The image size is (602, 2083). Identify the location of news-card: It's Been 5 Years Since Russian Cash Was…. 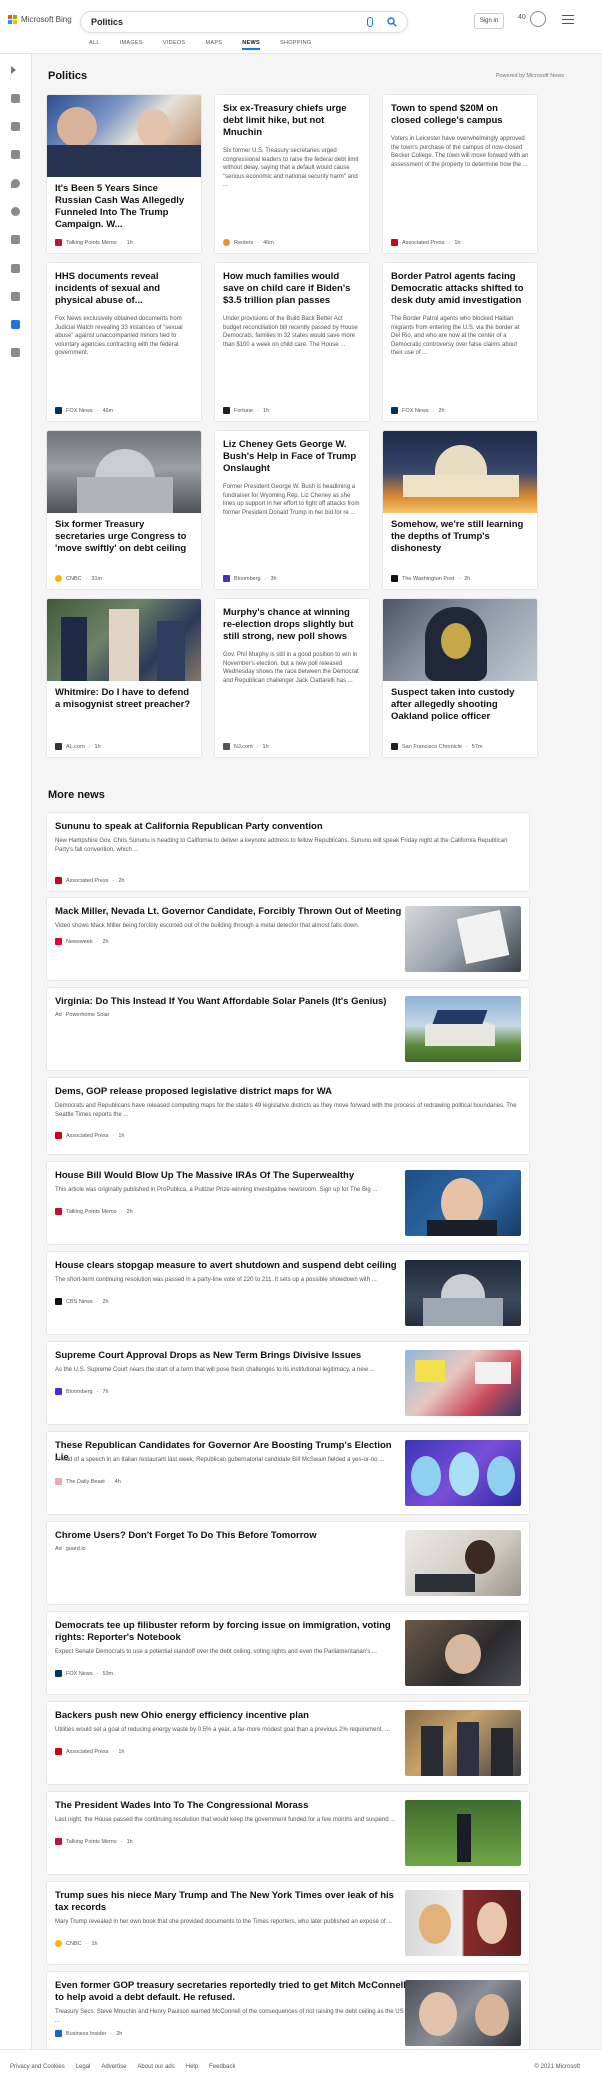
(124, 174).